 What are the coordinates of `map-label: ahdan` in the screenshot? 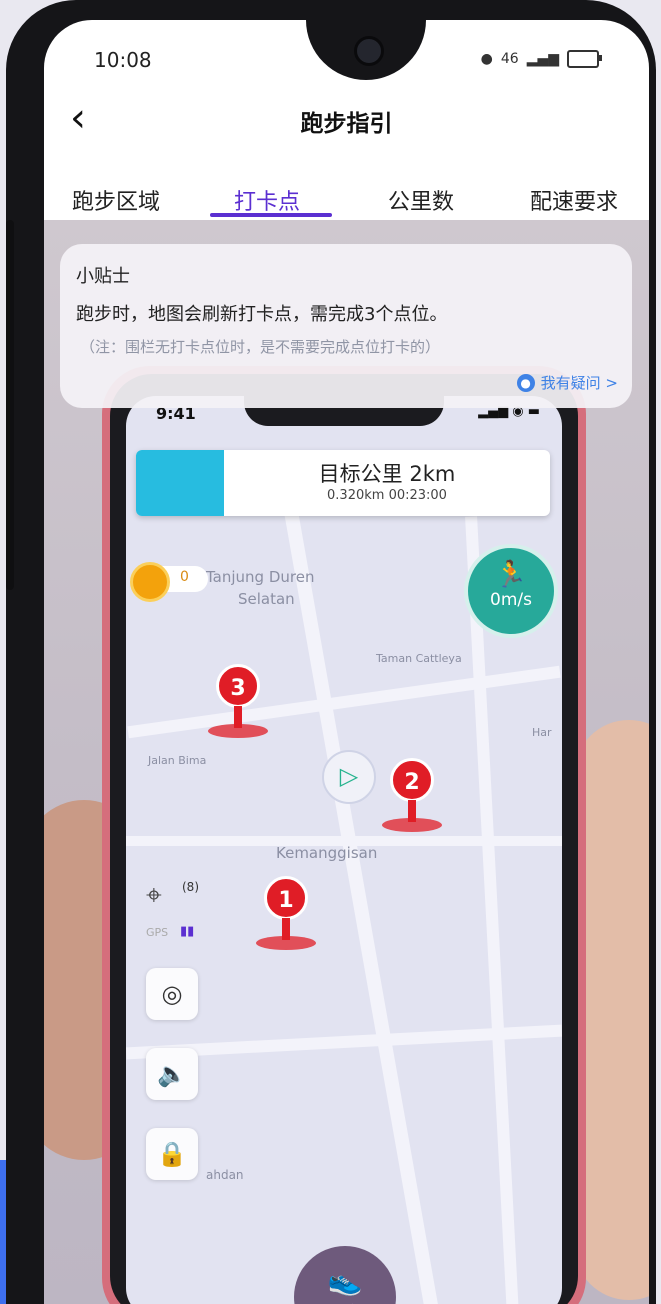 It's located at (225, 1175).